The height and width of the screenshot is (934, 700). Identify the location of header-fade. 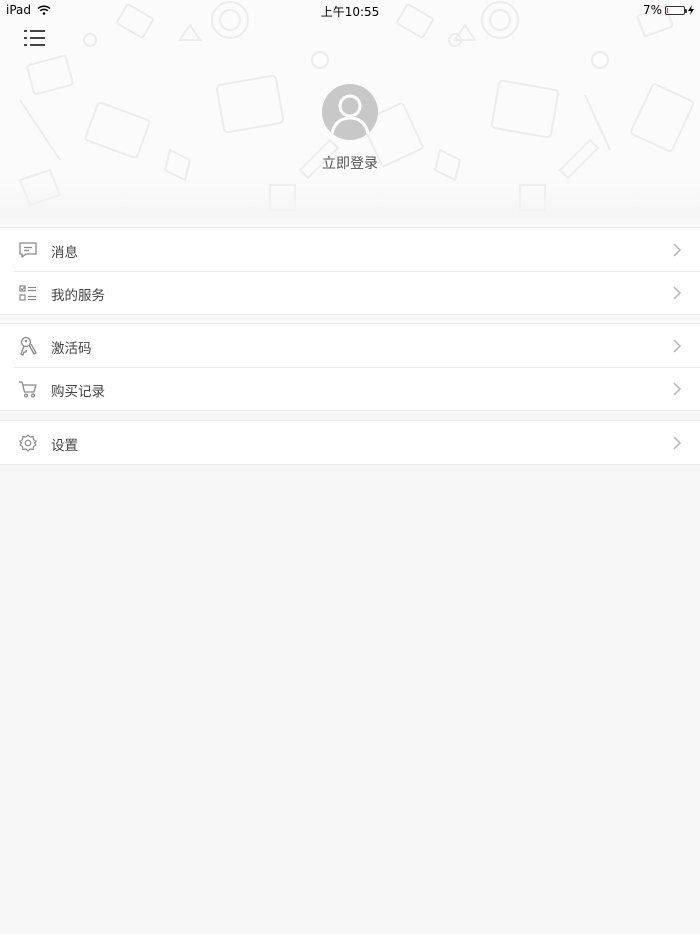
(350, 198).